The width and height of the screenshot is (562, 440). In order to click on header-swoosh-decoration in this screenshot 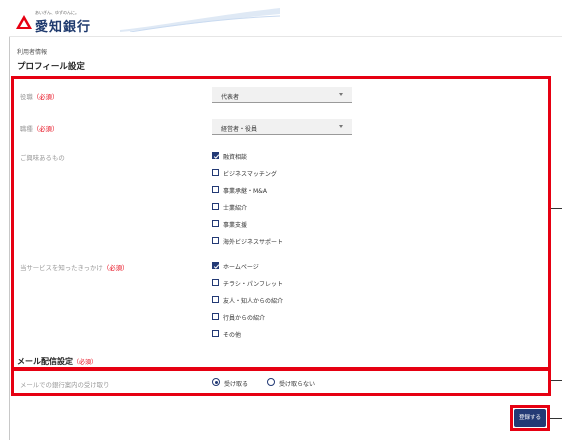, I will do `click(200, 20)`.